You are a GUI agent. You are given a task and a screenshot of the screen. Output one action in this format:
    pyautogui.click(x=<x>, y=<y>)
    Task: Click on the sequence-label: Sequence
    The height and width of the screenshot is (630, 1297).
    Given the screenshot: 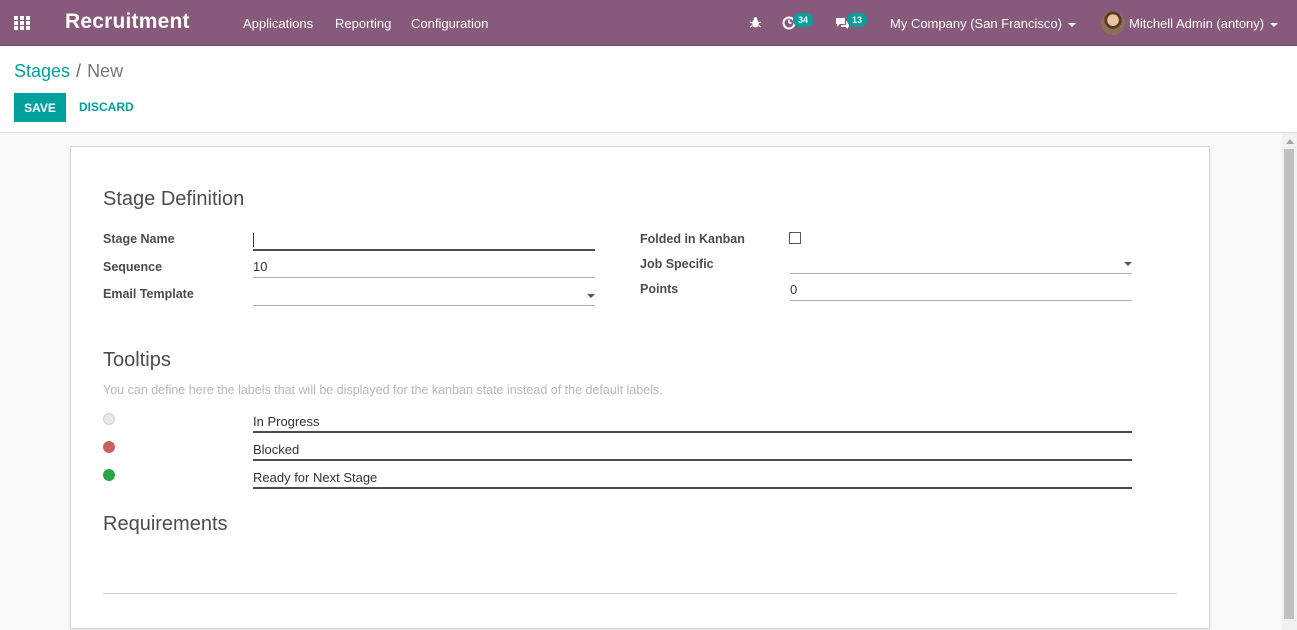 What is the action you would take?
    pyautogui.click(x=133, y=267)
    